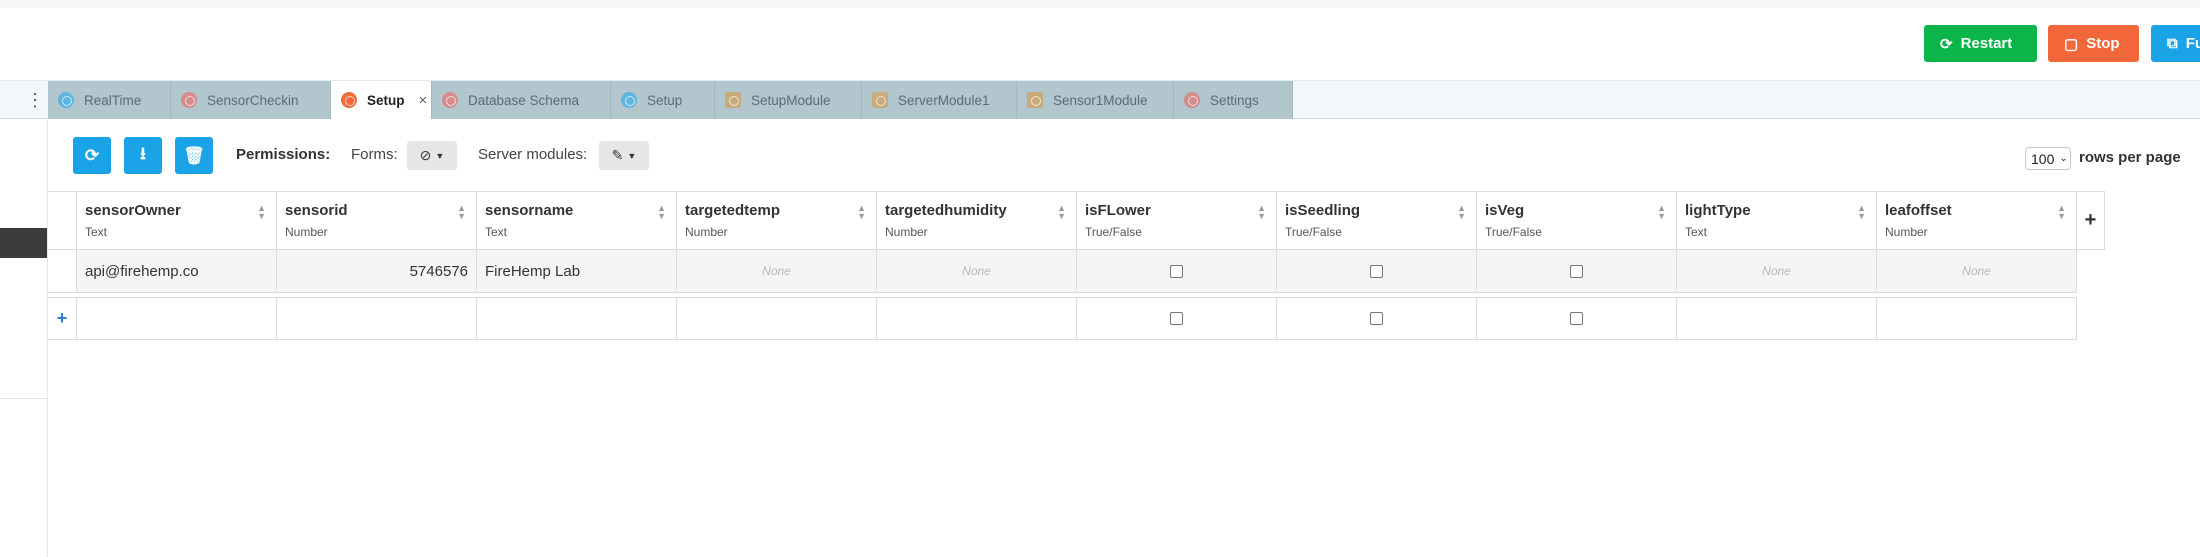 This screenshot has width=2200, height=557. Describe the element at coordinates (177, 220) in the screenshot. I see `column-header: sensorOwner Text ▲ ▼` at that location.